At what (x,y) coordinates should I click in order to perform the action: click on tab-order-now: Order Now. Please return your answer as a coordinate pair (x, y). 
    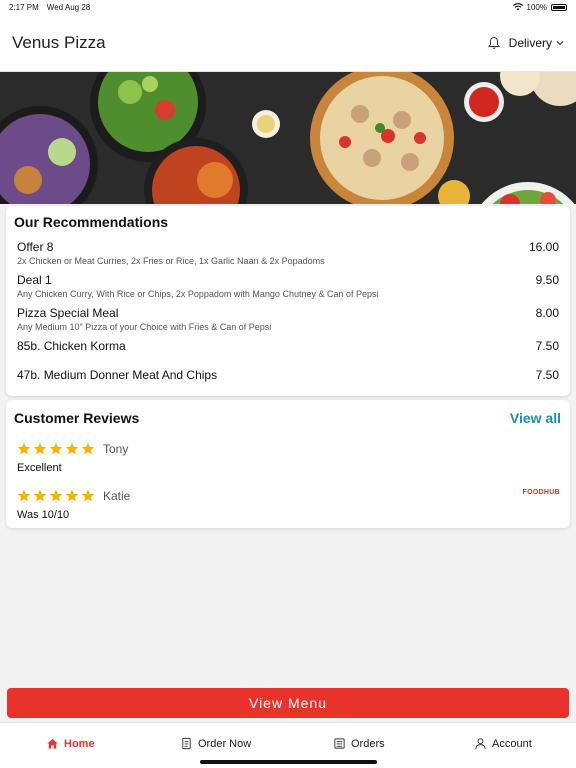
    Looking at the image, I should click on (215, 743).